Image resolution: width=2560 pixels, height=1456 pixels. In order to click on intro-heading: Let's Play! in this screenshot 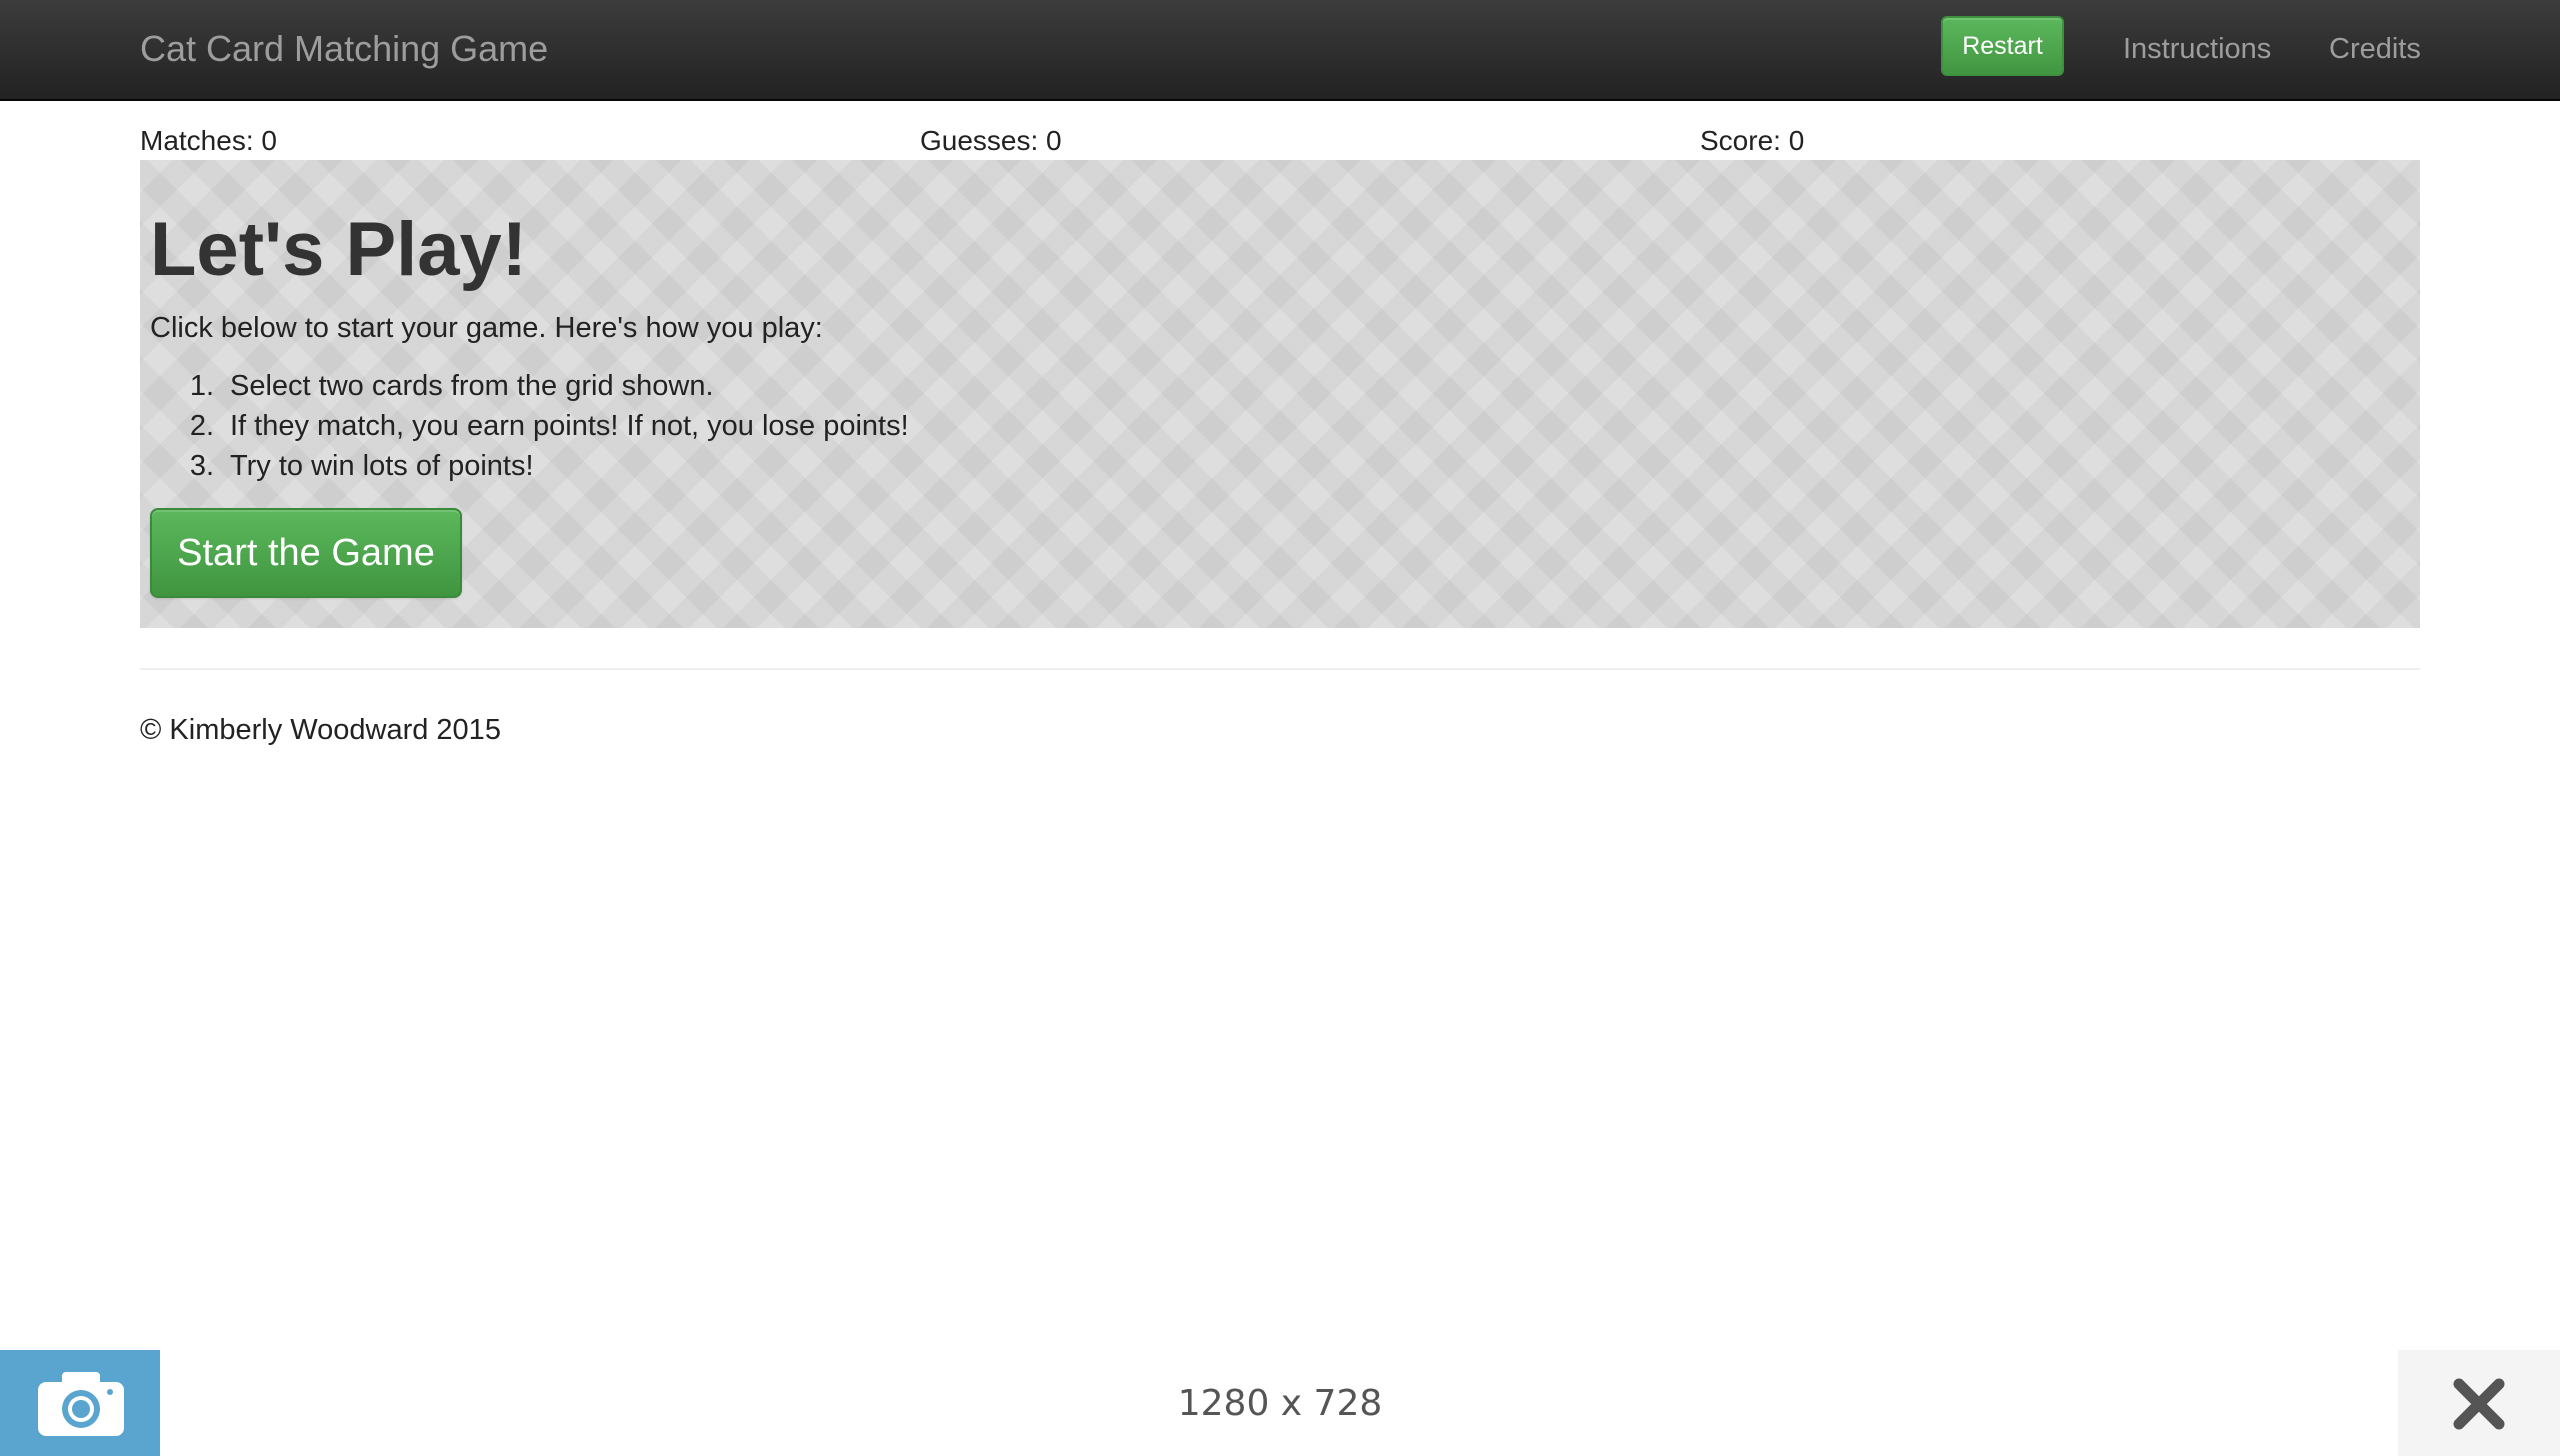, I will do `click(339, 249)`.